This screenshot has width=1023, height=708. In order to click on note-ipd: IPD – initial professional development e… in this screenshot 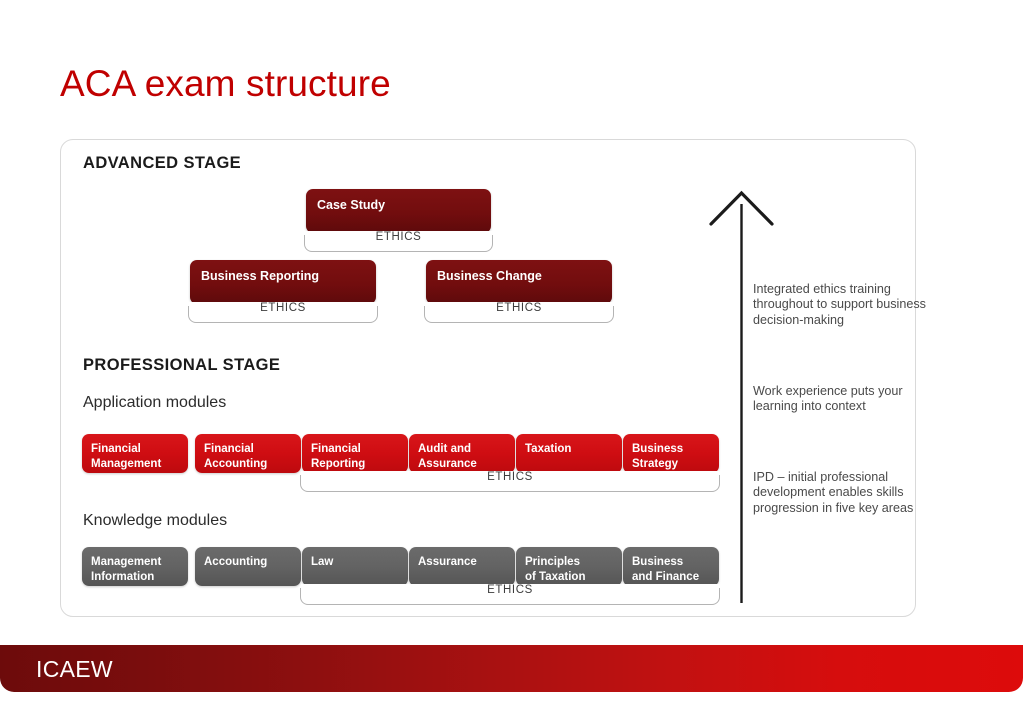, I will do `click(833, 492)`.